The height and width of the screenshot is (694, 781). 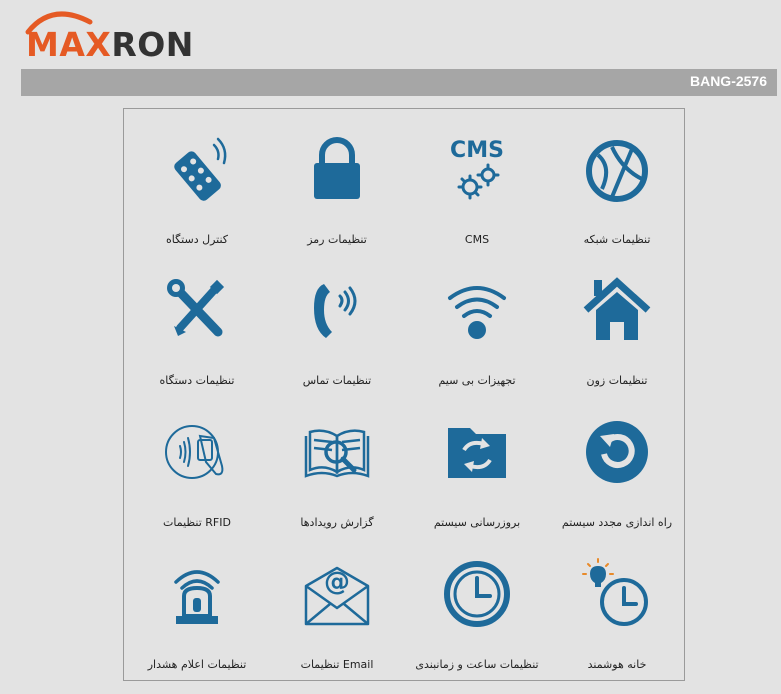 What do you see at coordinates (477, 453) in the screenshot?
I see `update-icon` at bounding box center [477, 453].